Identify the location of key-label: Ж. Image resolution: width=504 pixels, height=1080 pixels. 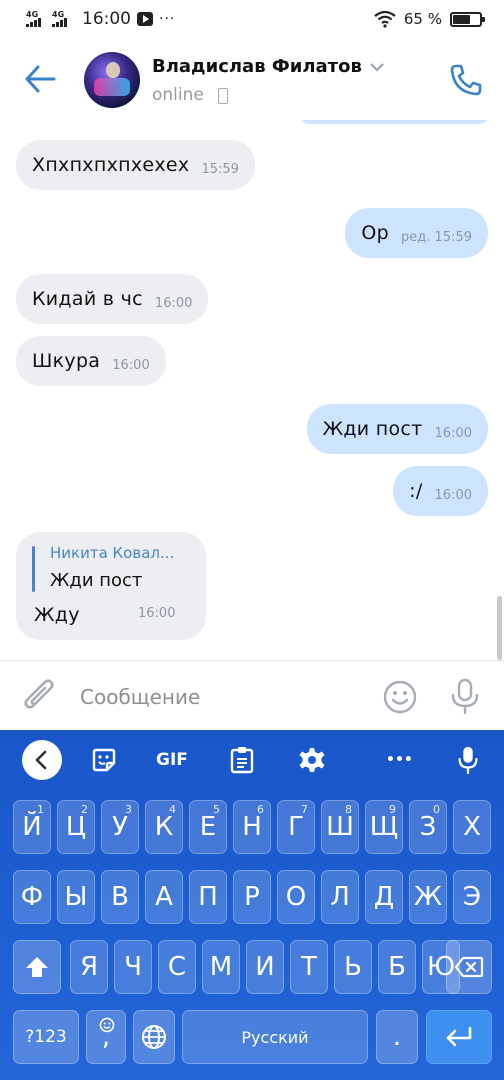
(427, 897).